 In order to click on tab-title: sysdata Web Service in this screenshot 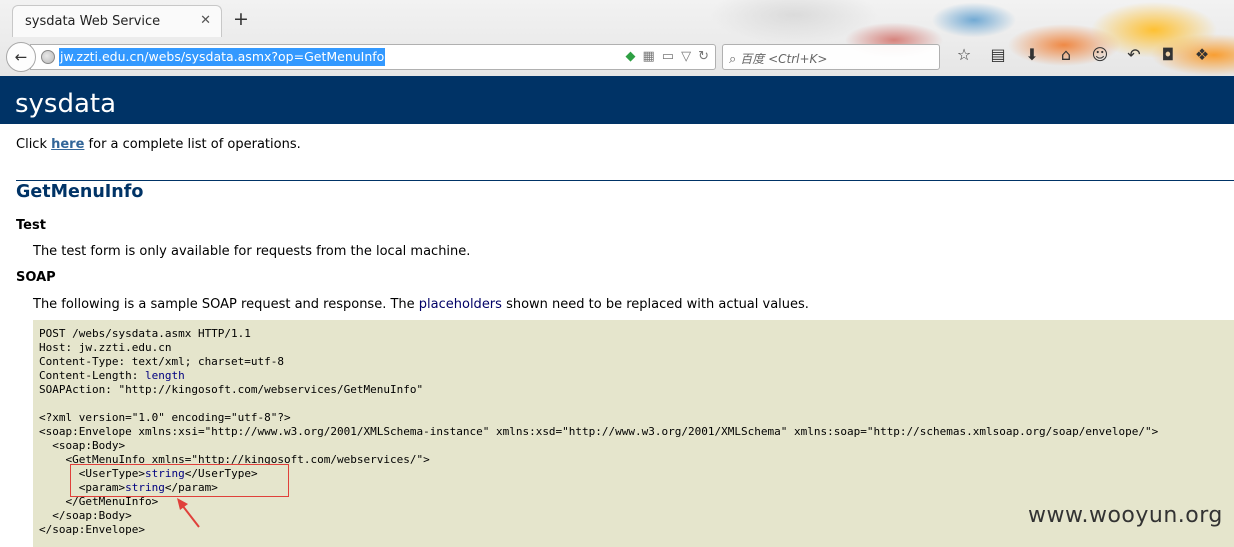, I will do `click(93, 21)`.